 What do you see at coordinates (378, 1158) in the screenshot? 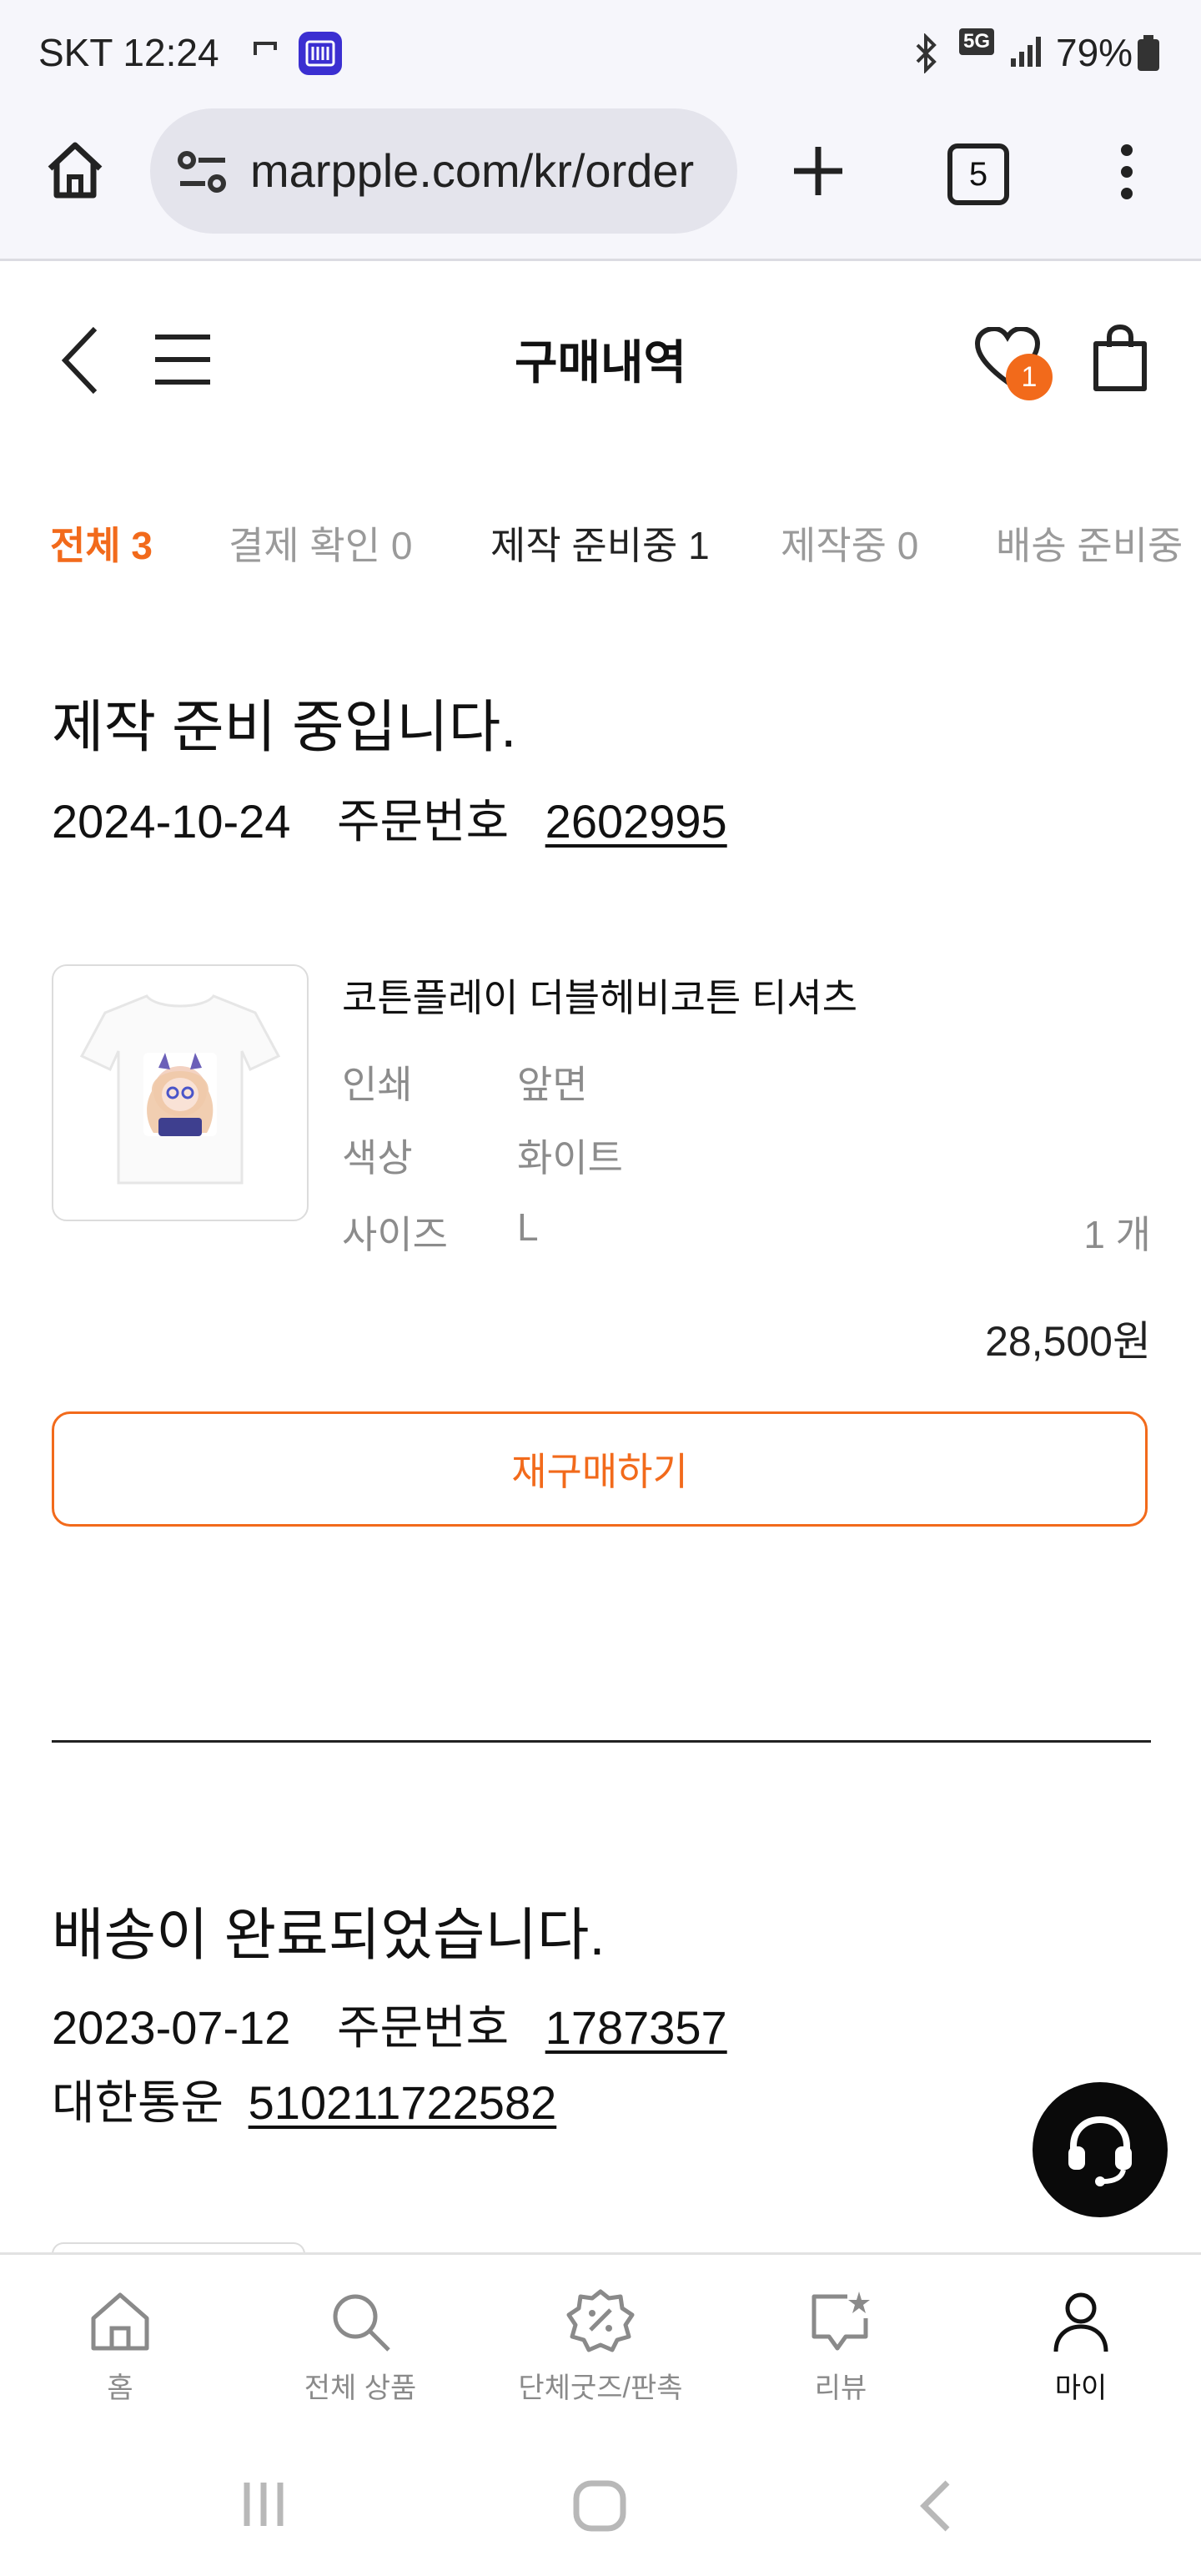
I see `option-label-color: 색상` at bounding box center [378, 1158].